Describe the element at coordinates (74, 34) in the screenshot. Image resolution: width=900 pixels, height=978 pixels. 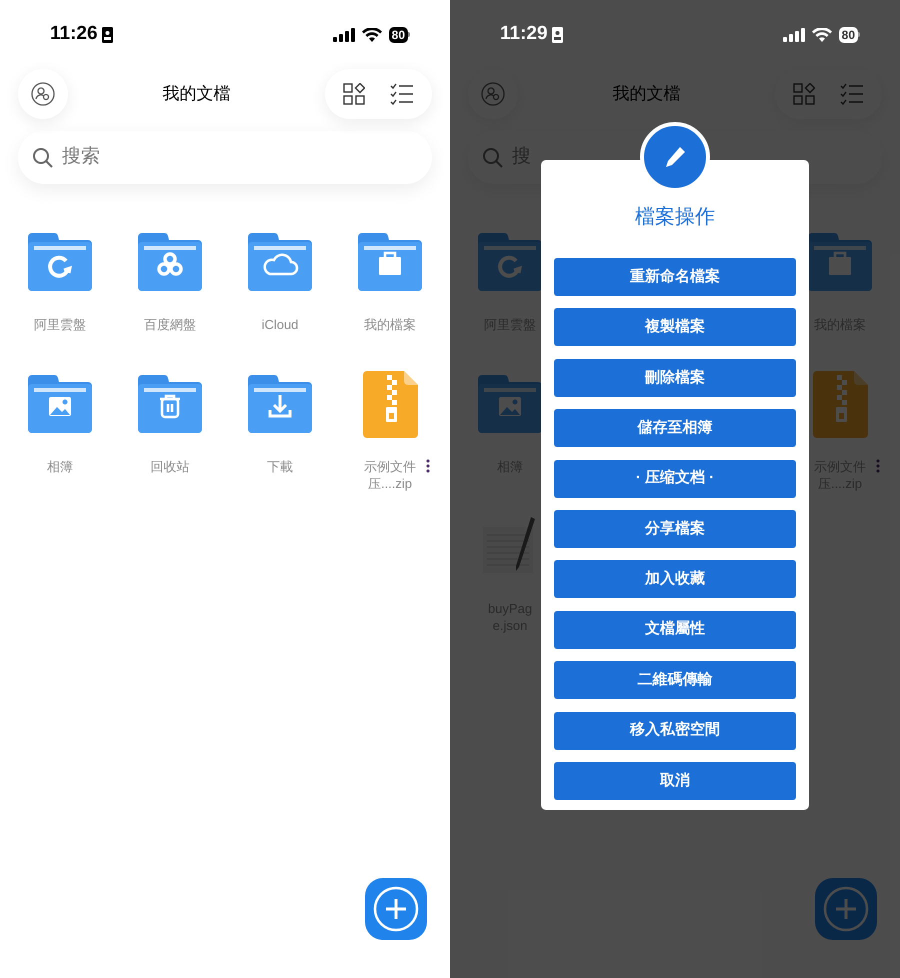
I see `clock-time: 11:26` at that location.